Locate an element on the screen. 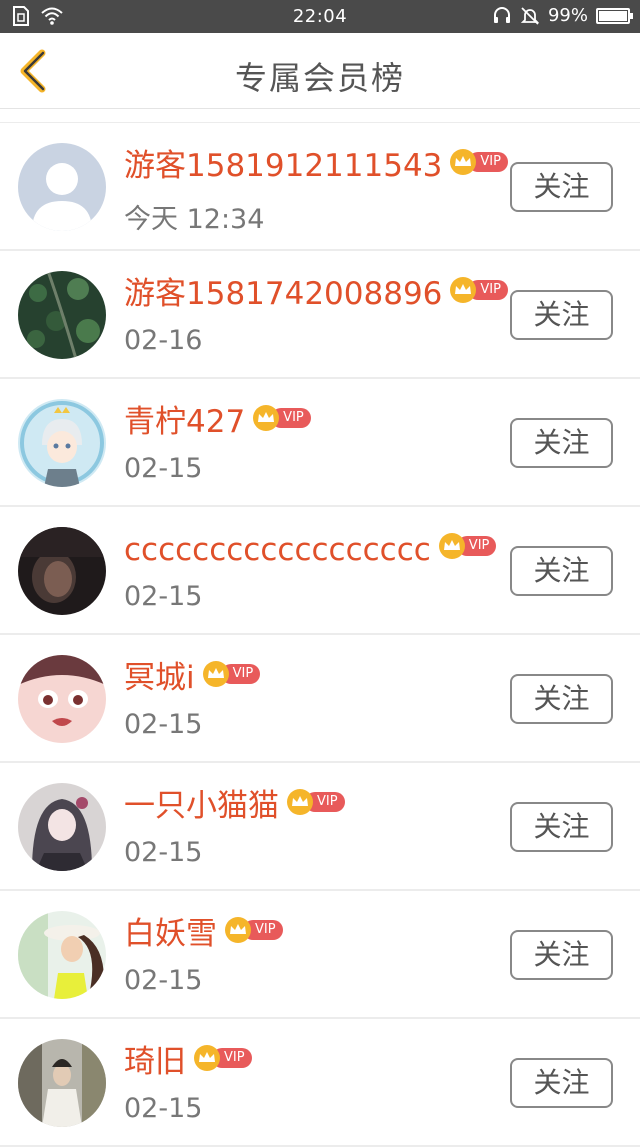  list-item: 一只小猫猫 VIP 02-15 关注 is located at coordinates (320, 827).